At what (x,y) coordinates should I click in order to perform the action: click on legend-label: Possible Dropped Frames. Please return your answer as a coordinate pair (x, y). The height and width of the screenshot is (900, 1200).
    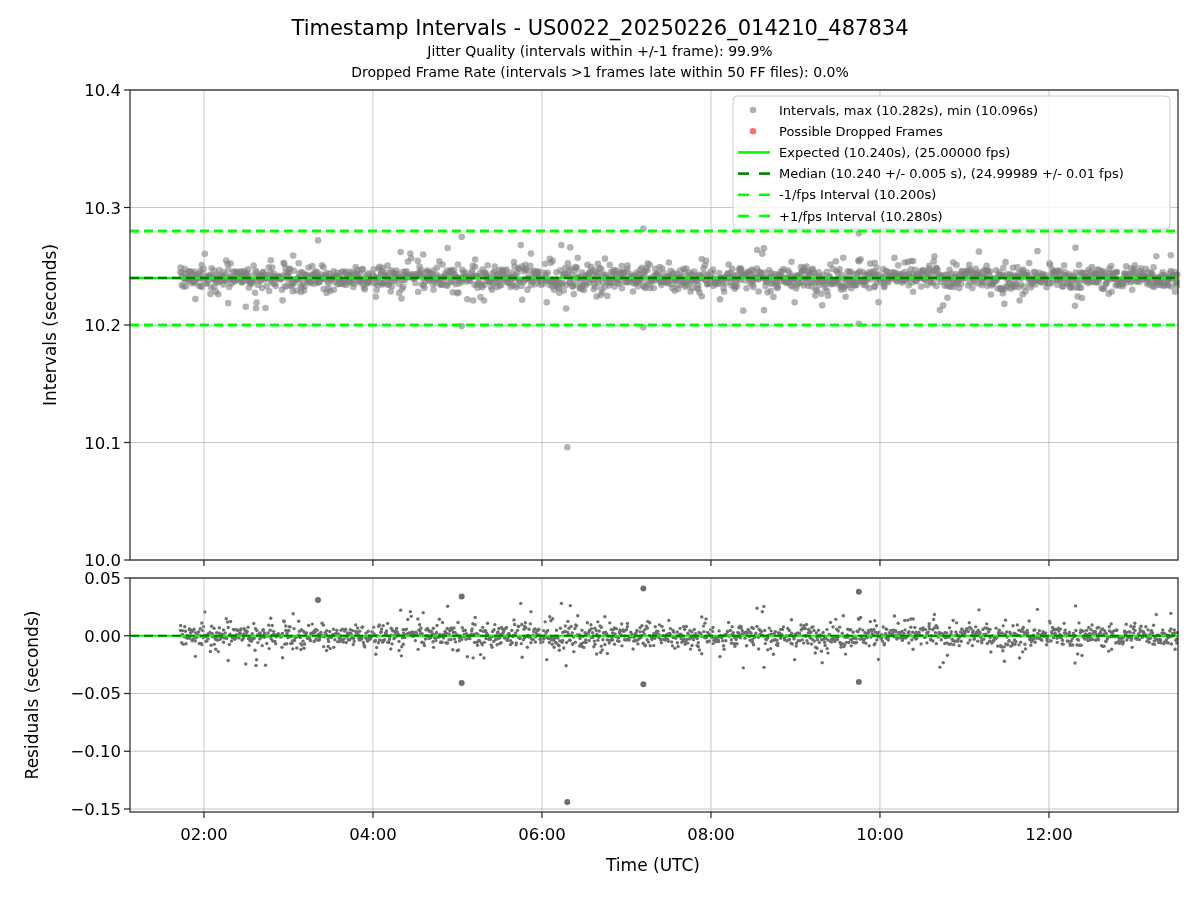
    Looking at the image, I should click on (861, 131).